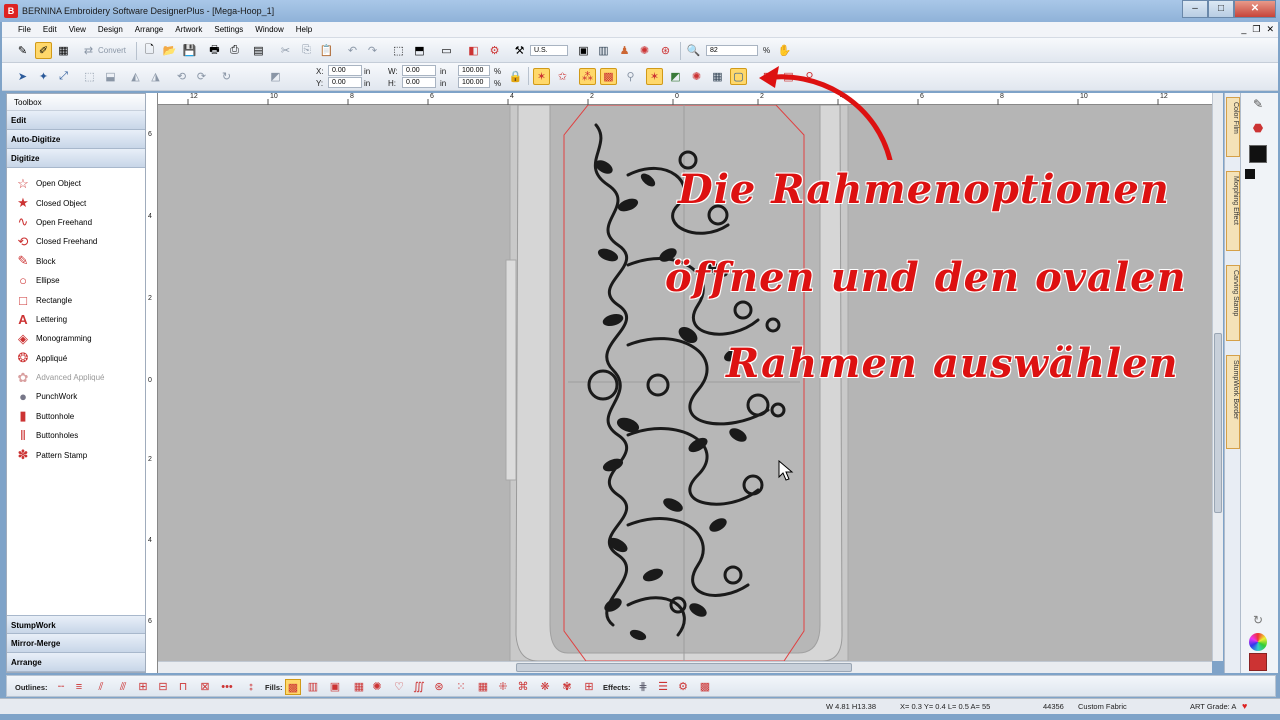  What do you see at coordinates (76, 643) in the screenshot?
I see `section-mirror-merge: Mirror-Merge` at bounding box center [76, 643].